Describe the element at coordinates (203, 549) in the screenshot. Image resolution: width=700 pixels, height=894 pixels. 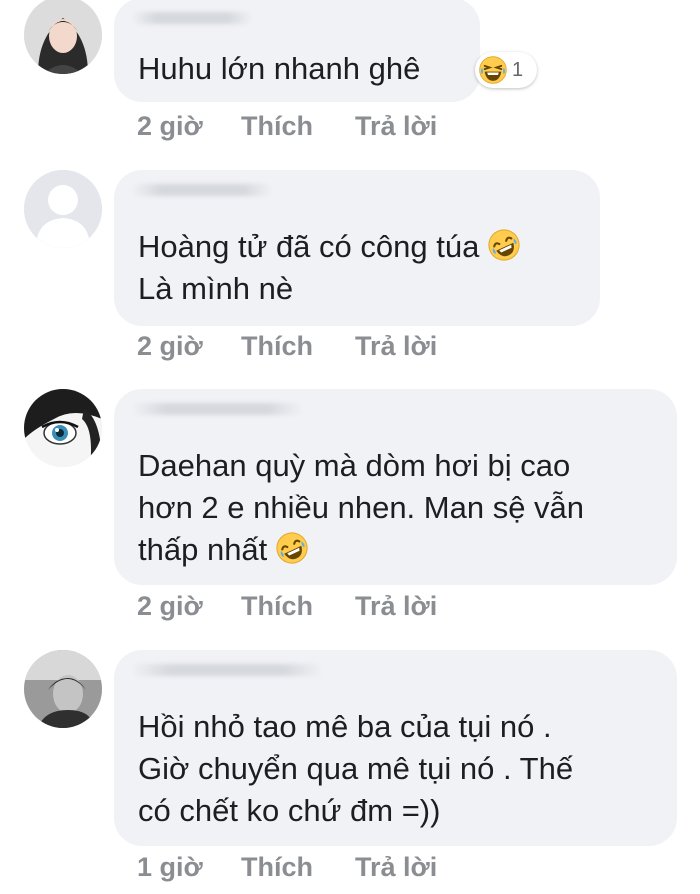
I see `comment-line: thấp nhất` at that location.